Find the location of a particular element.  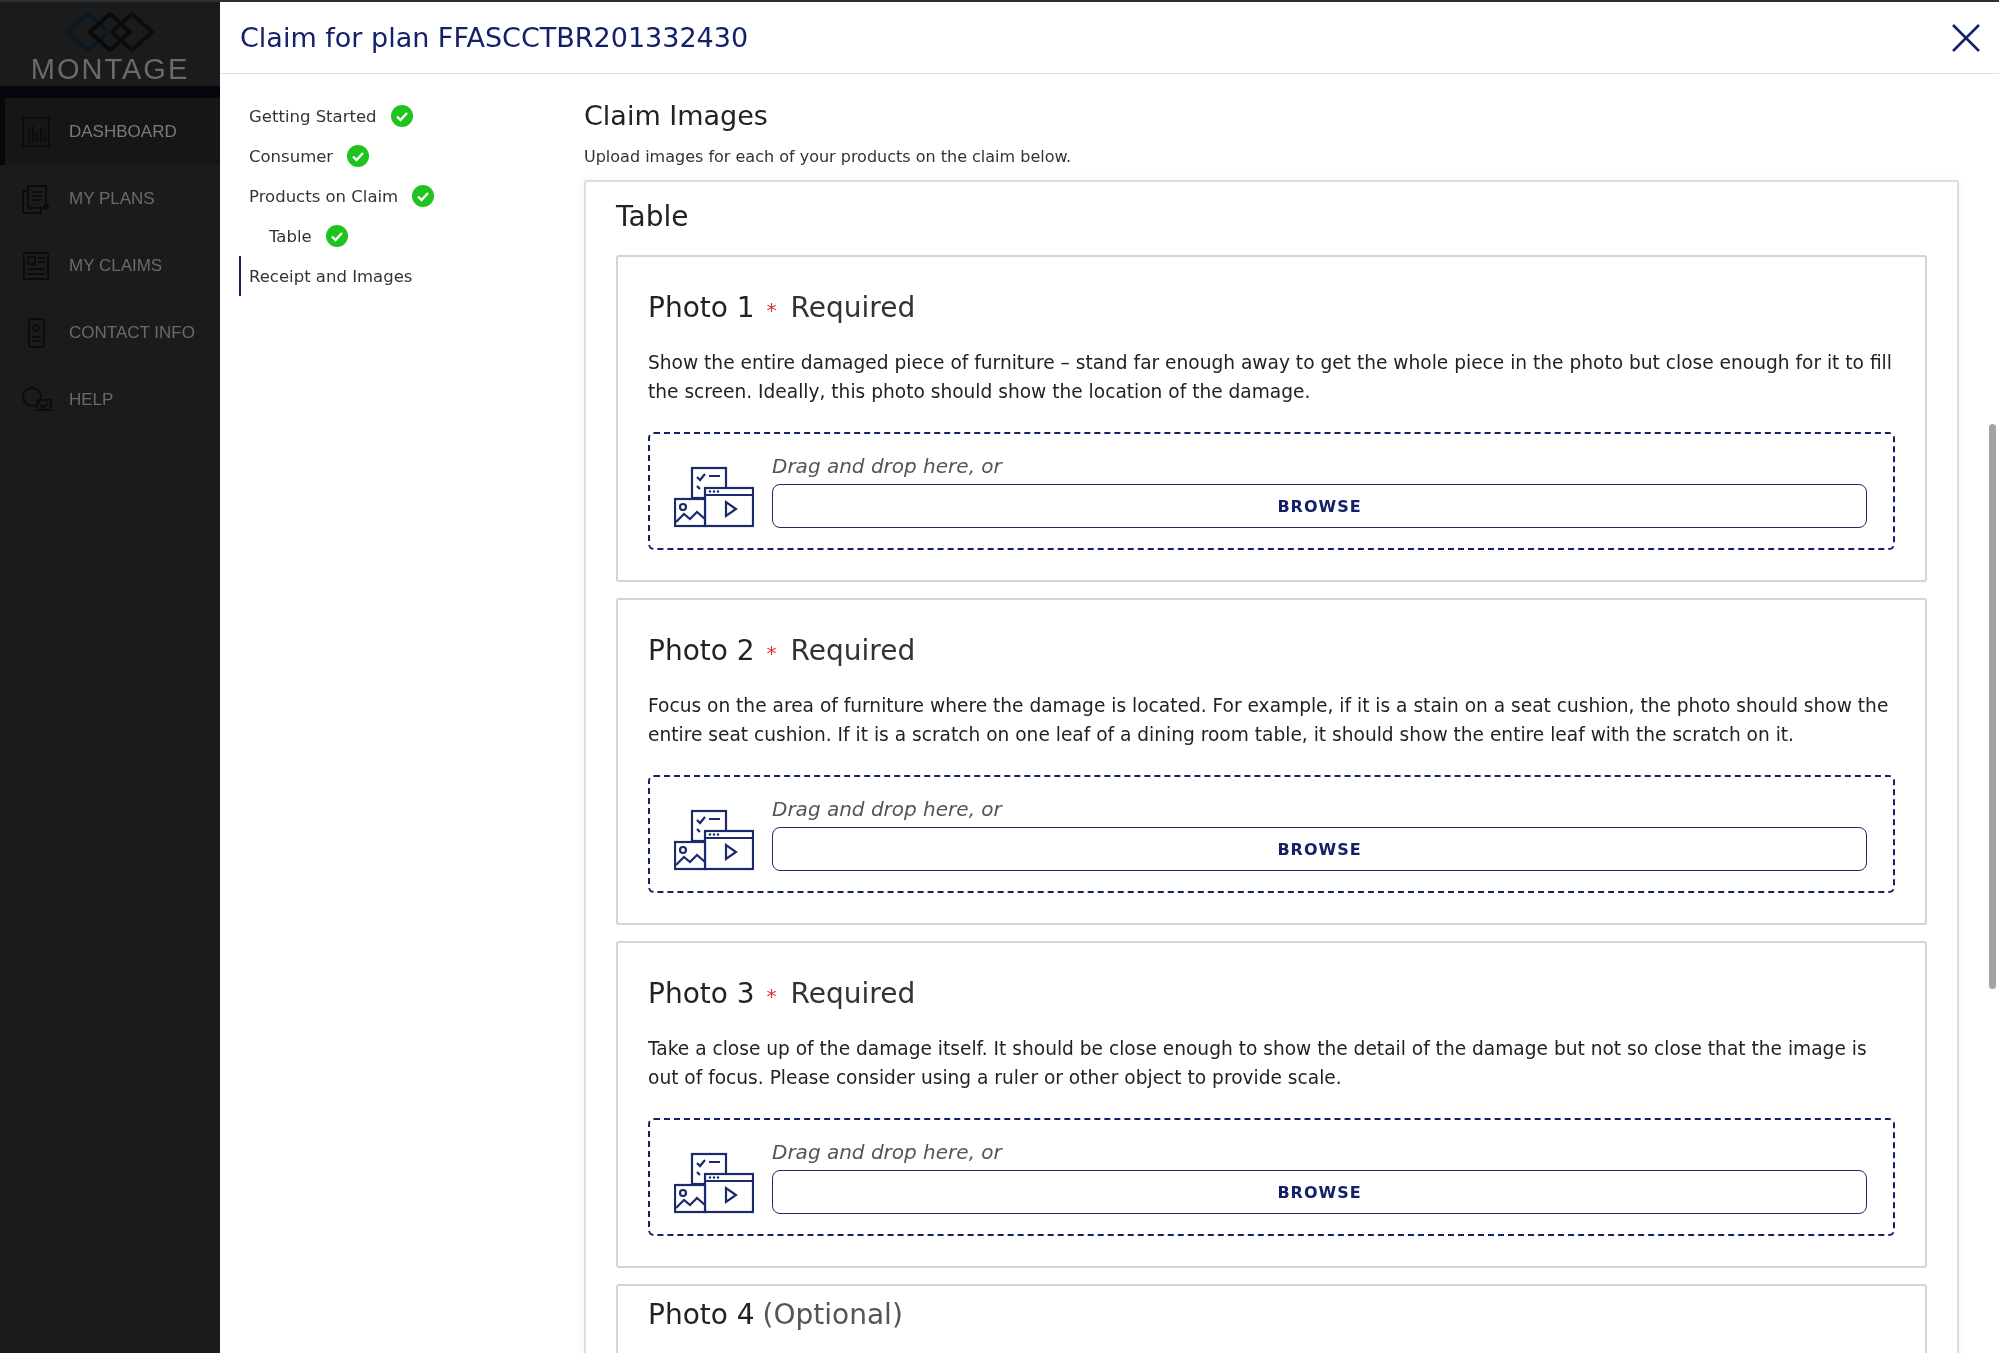

step-link: Products on Claim is located at coordinates (411, 196).